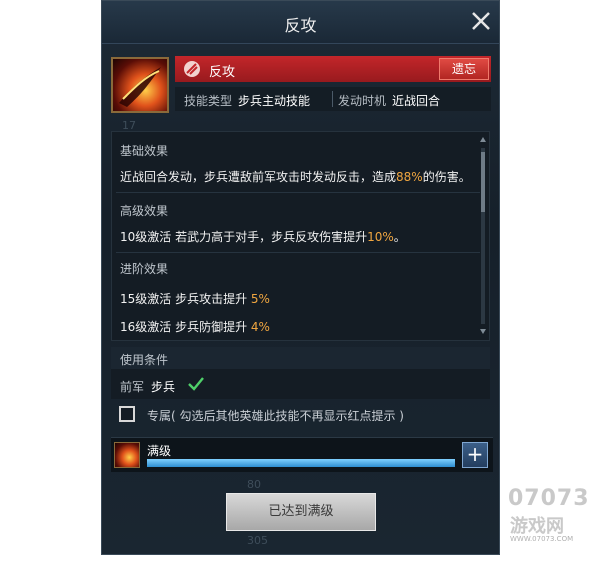 The image size is (600, 562). Describe the element at coordinates (163, 387) in the screenshot. I see `condition-value: 步兵` at that location.